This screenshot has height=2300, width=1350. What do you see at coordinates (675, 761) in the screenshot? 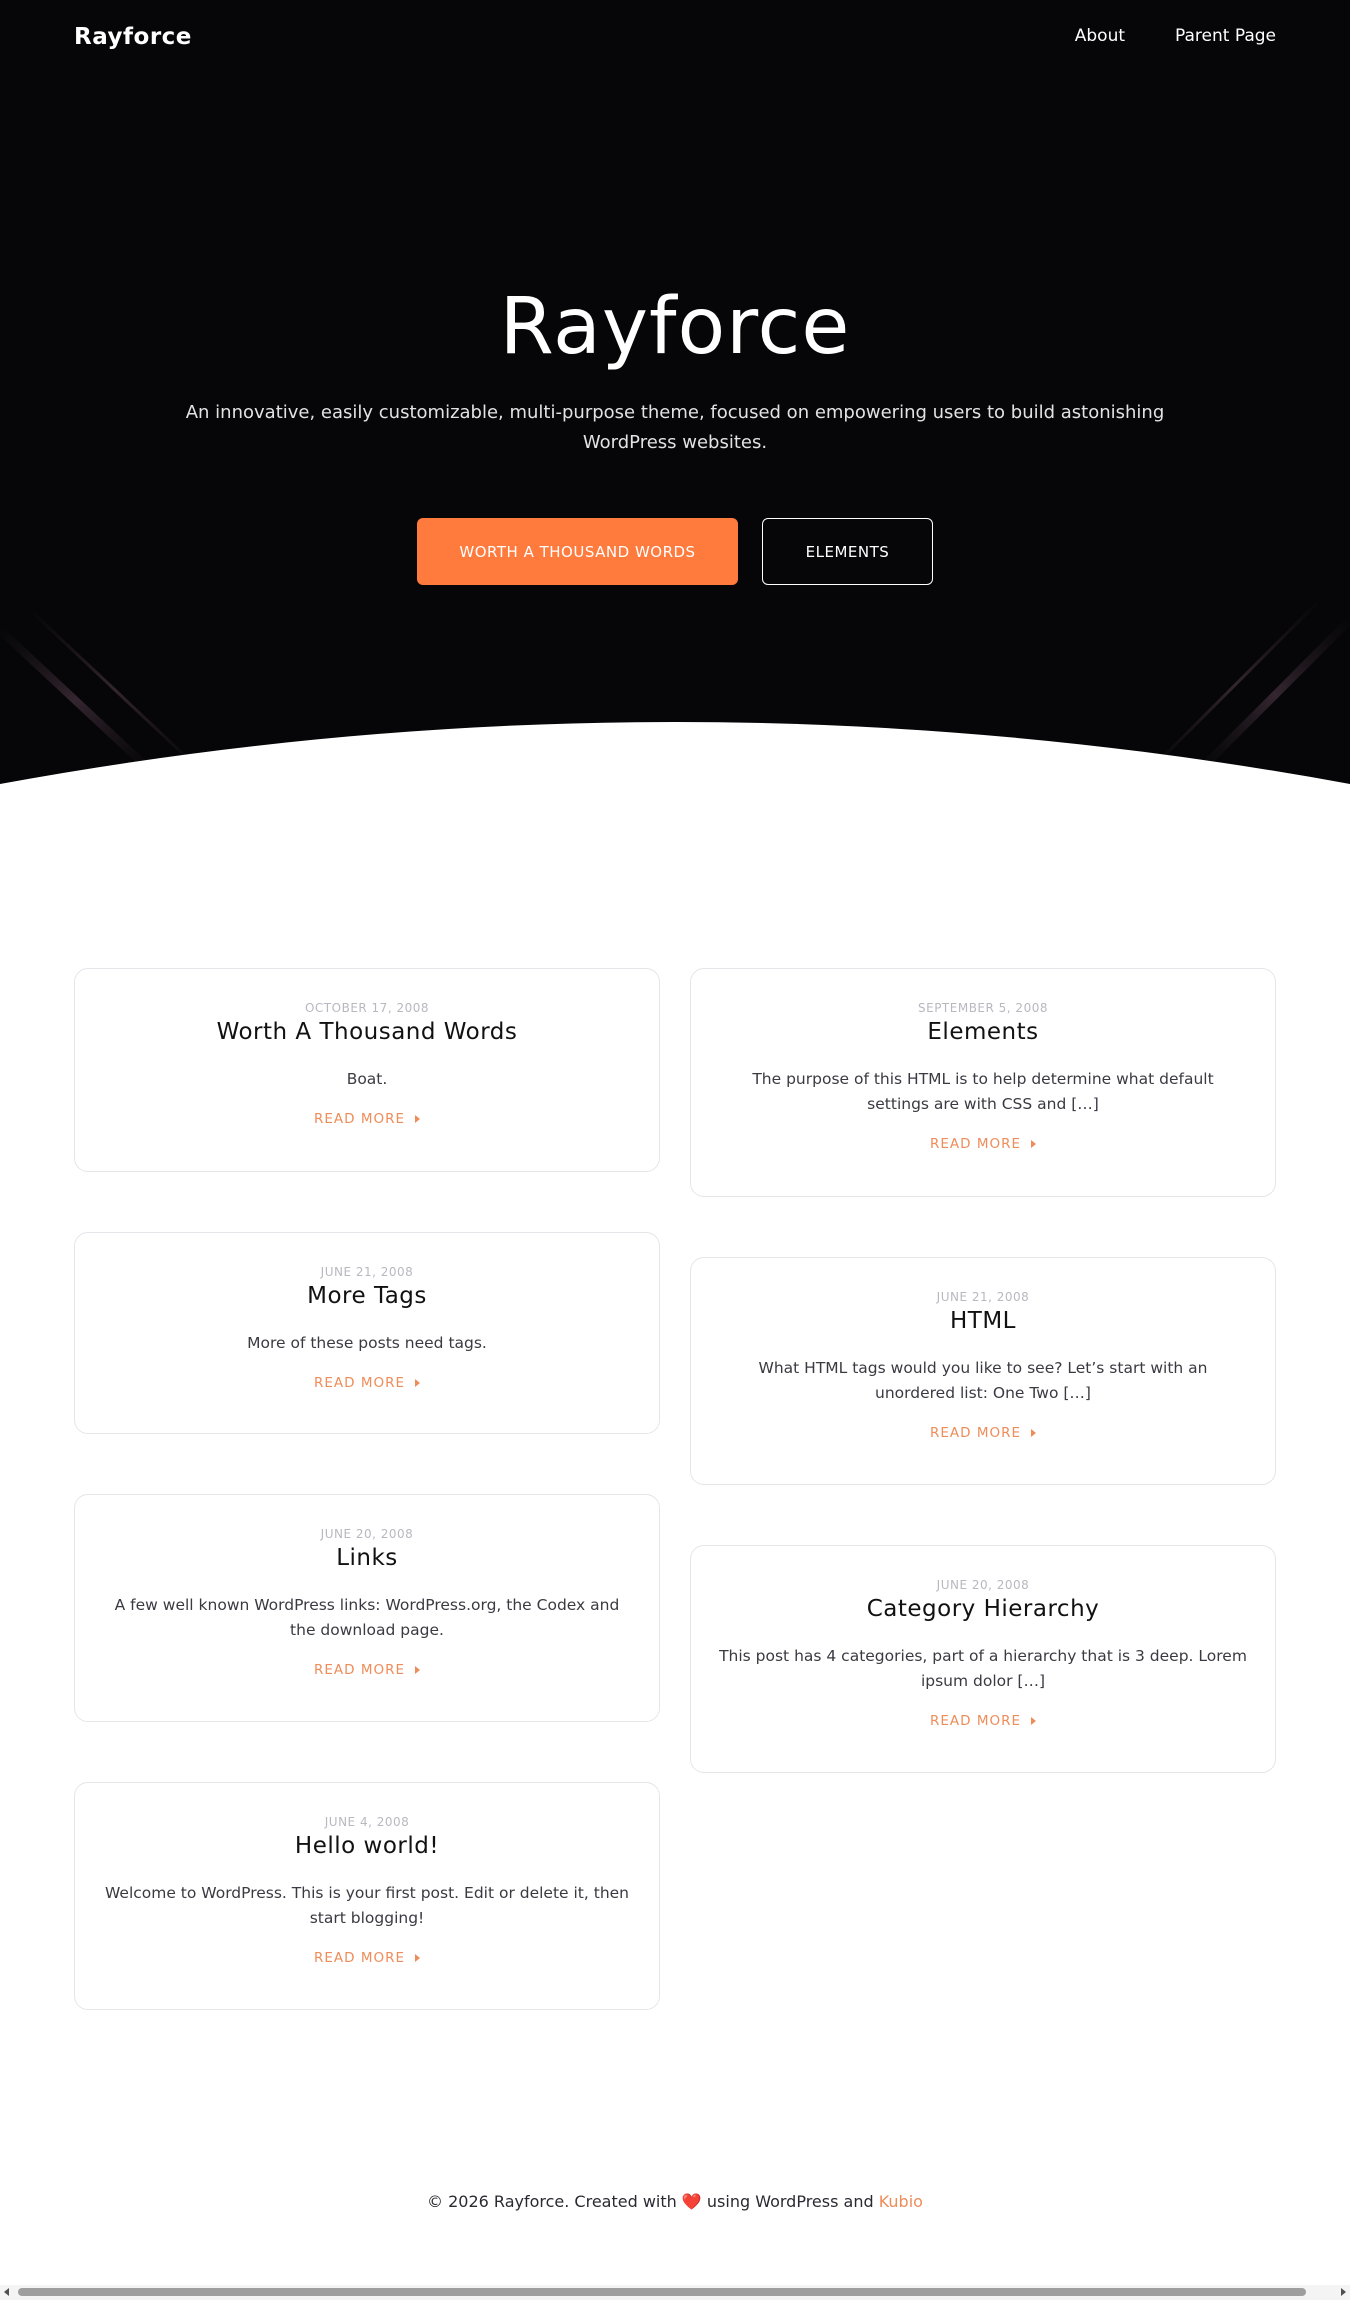
I see `hero-curve-divider` at bounding box center [675, 761].